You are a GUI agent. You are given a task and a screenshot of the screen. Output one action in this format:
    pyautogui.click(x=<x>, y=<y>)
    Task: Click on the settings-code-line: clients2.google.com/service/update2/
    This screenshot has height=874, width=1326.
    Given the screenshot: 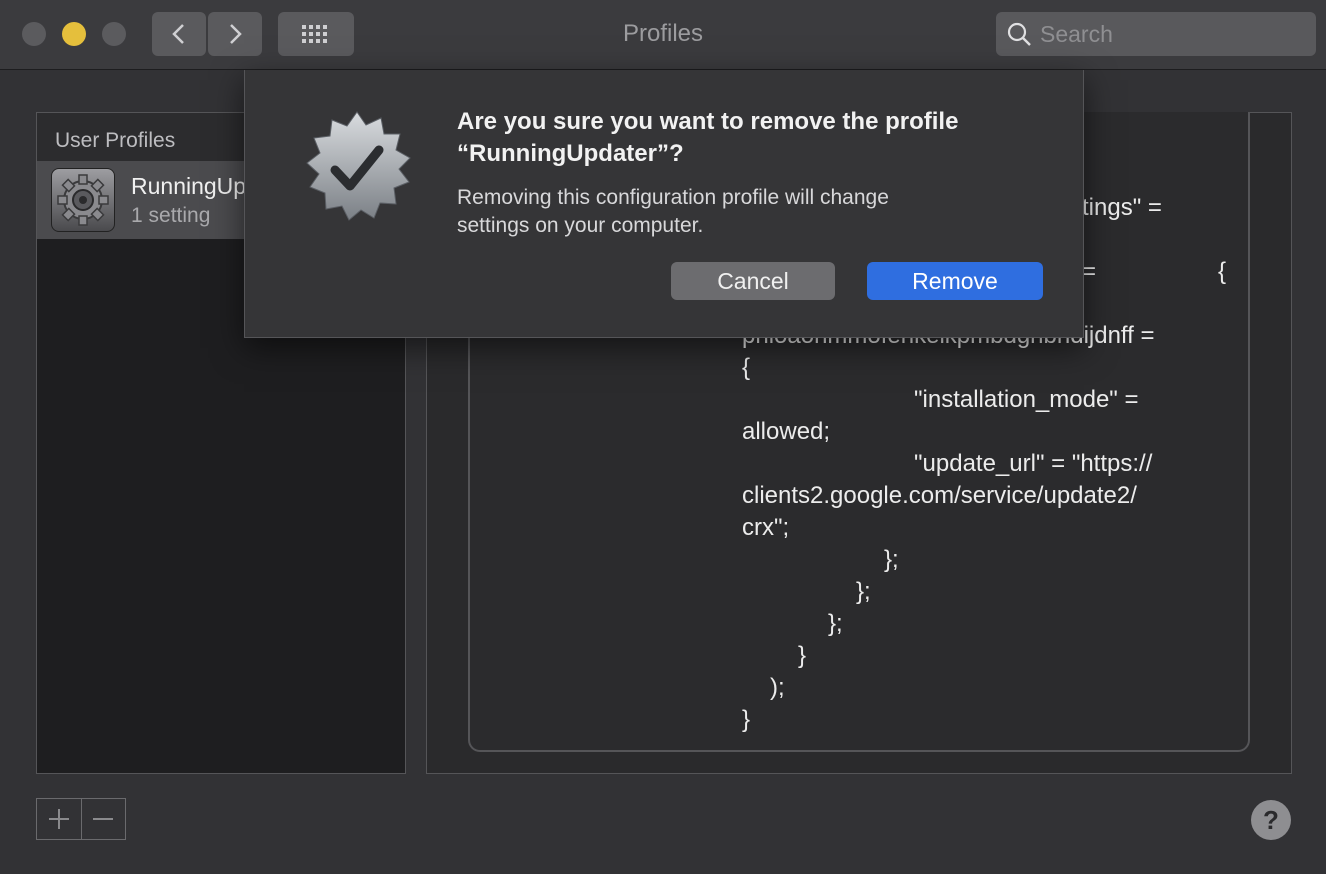 What is the action you would take?
    pyautogui.click(x=939, y=495)
    